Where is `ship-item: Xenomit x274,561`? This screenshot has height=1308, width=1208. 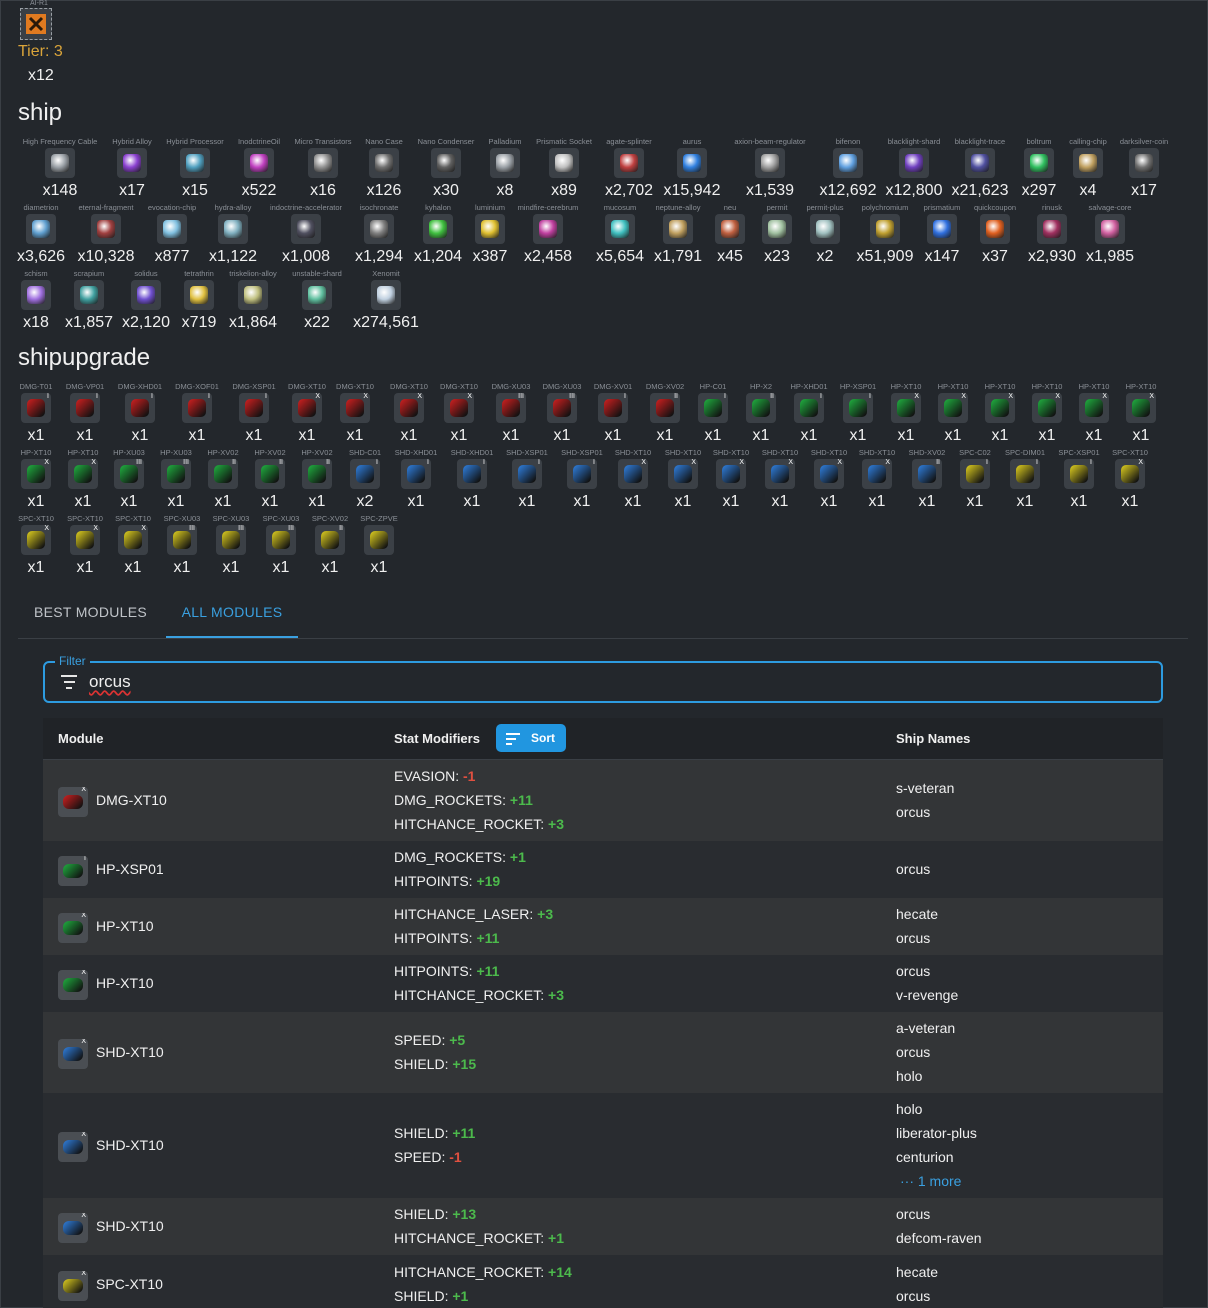 ship-item: Xenomit x274,561 is located at coordinates (386, 300).